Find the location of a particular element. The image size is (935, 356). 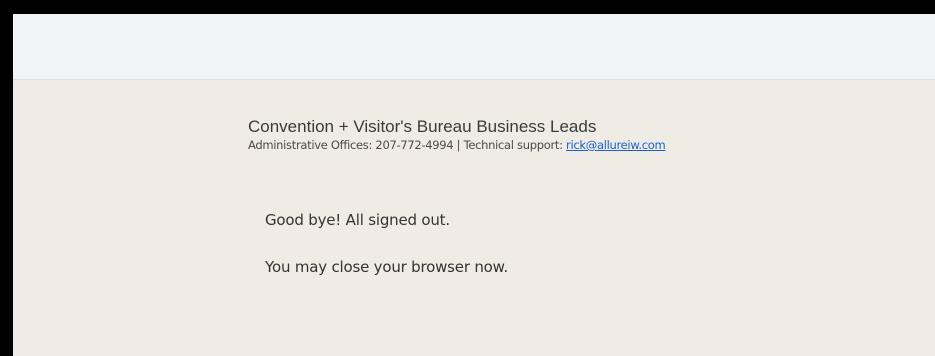

support-email-link: rick@allureiw.com is located at coordinates (616, 145).